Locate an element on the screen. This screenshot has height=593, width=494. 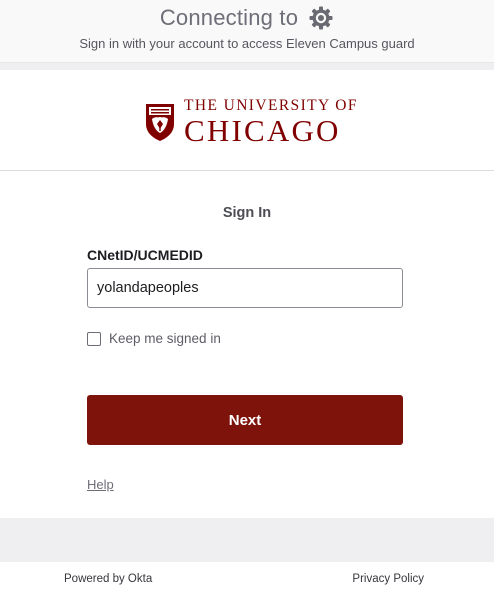
gear-icon is located at coordinates (321, 18).